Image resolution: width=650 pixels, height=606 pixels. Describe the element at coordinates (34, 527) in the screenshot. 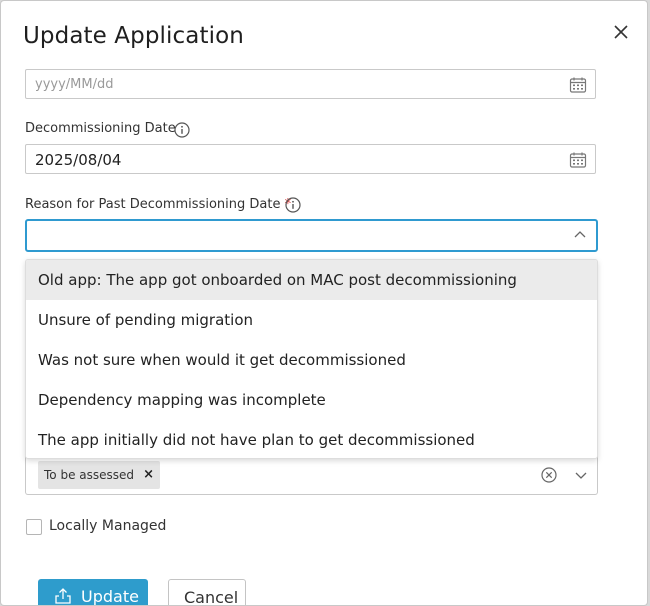

I see `locally-managed-checkbox` at that location.